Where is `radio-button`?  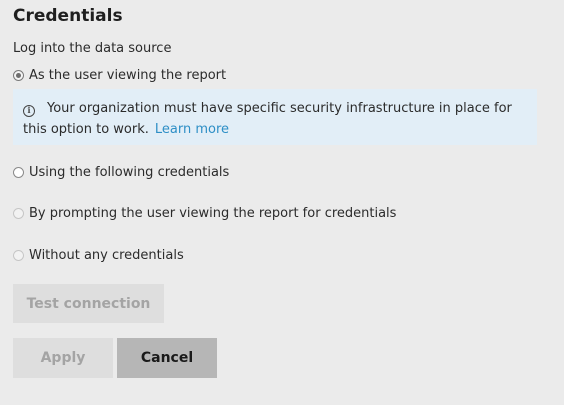 radio-button is located at coordinates (18, 172).